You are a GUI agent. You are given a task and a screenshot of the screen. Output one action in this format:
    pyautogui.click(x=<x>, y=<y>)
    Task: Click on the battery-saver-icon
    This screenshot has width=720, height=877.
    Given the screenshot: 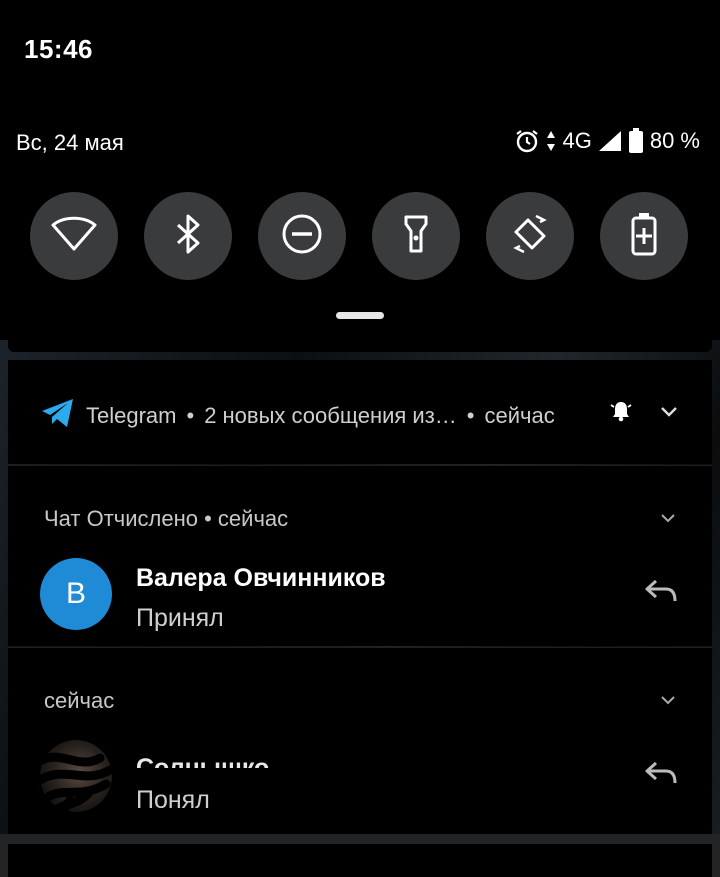 What is the action you would take?
    pyautogui.click(x=644, y=236)
    